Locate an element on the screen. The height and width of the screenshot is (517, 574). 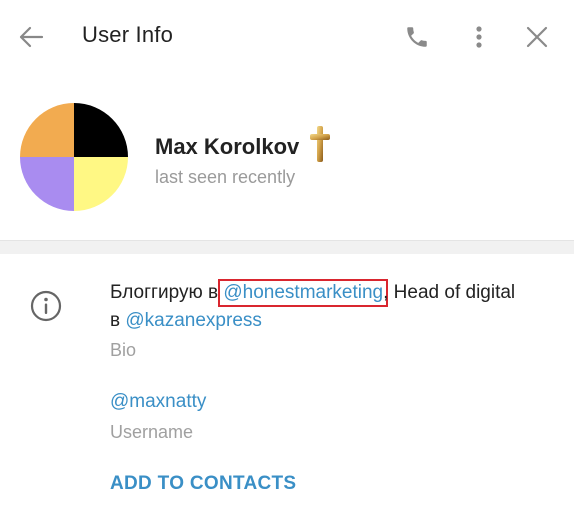
bio-link-kazanexpress: @kazanexpress is located at coordinates (193, 320).